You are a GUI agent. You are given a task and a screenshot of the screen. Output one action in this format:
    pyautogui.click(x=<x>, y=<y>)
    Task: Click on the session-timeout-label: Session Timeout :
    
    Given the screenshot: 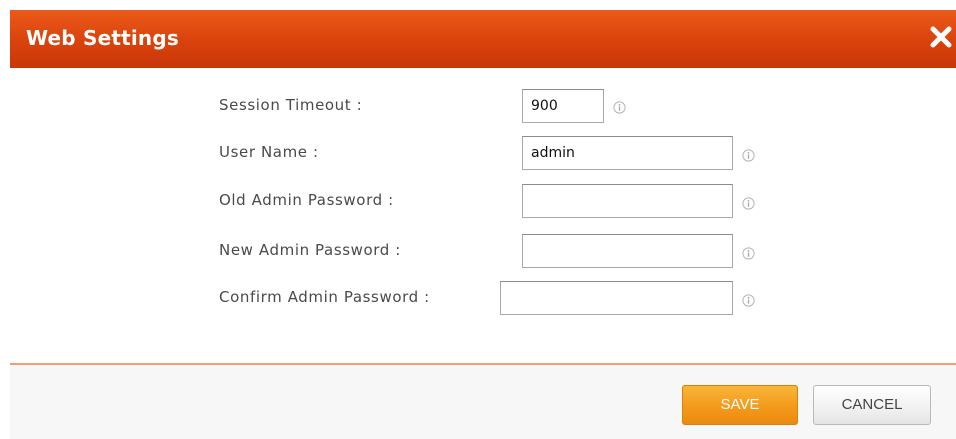 What is the action you would take?
    pyautogui.click(x=291, y=105)
    